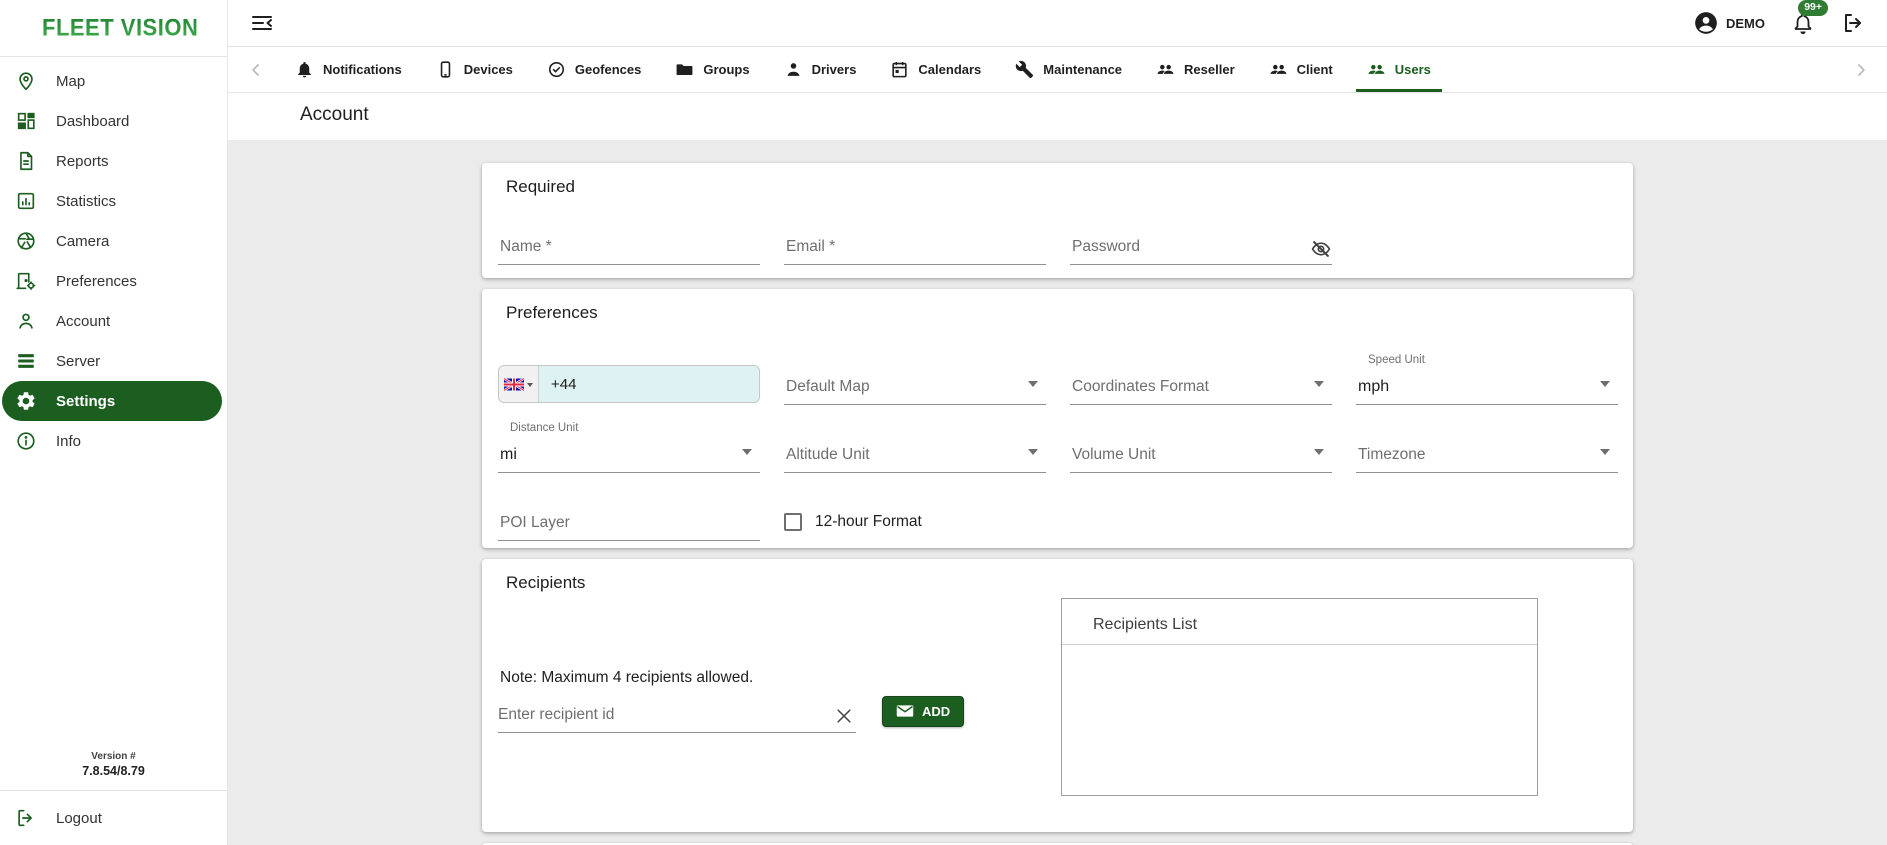 The width and height of the screenshot is (1887, 845). I want to click on brand-logo: FLEET VISION, so click(113, 28).